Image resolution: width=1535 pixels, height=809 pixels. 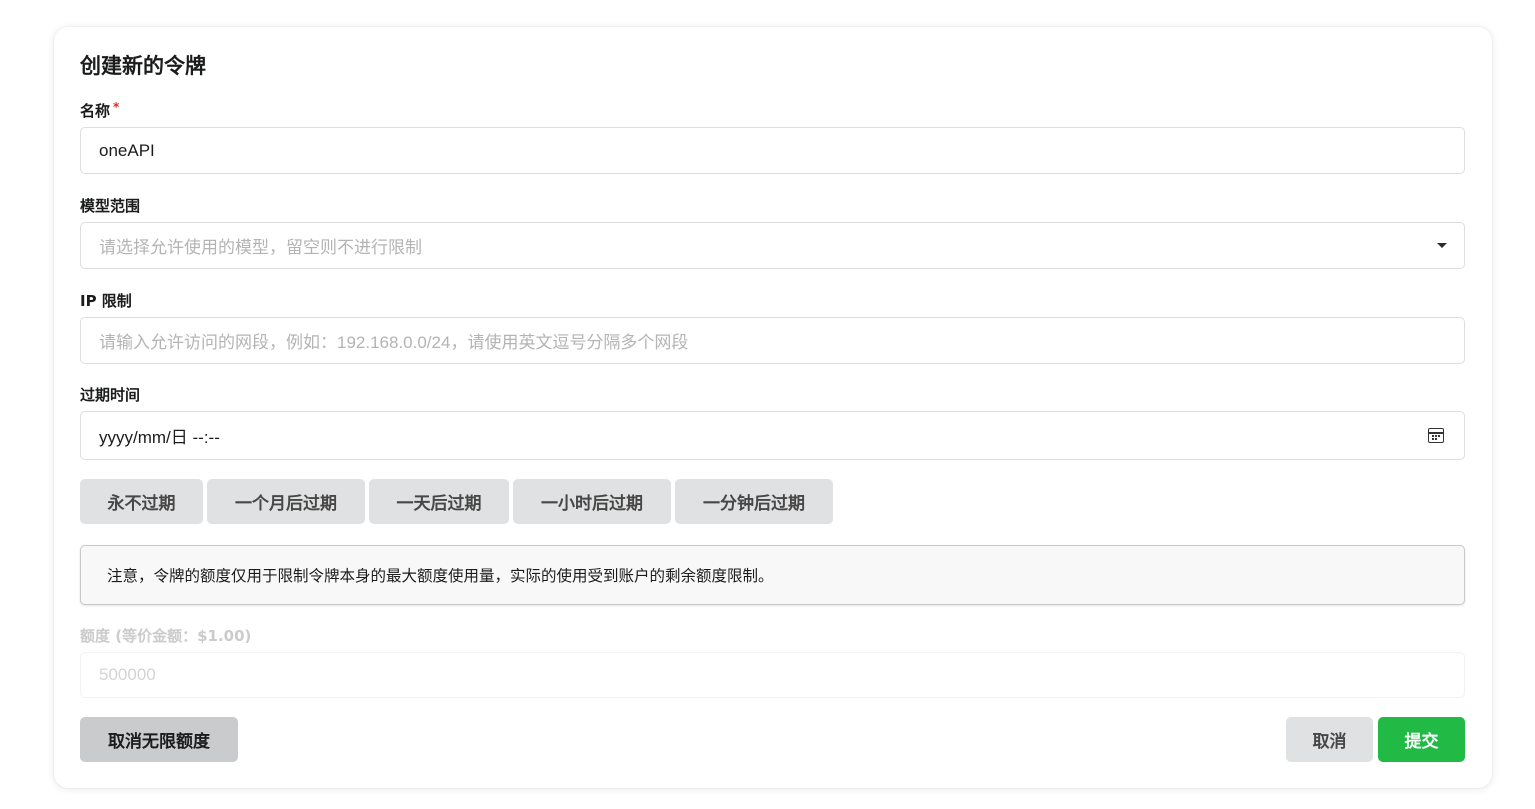 What do you see at coordinates (110, 206) in the screenshot?
I see `models-label: 模型范围` at bounding box center [110, 206].